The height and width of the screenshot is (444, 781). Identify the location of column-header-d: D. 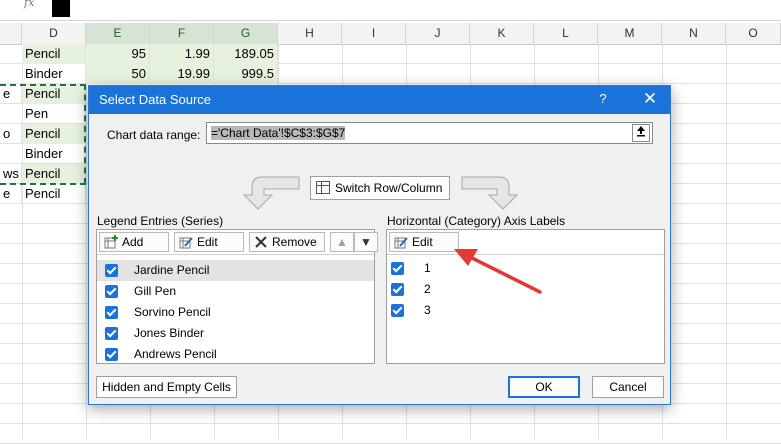
(54, 33).